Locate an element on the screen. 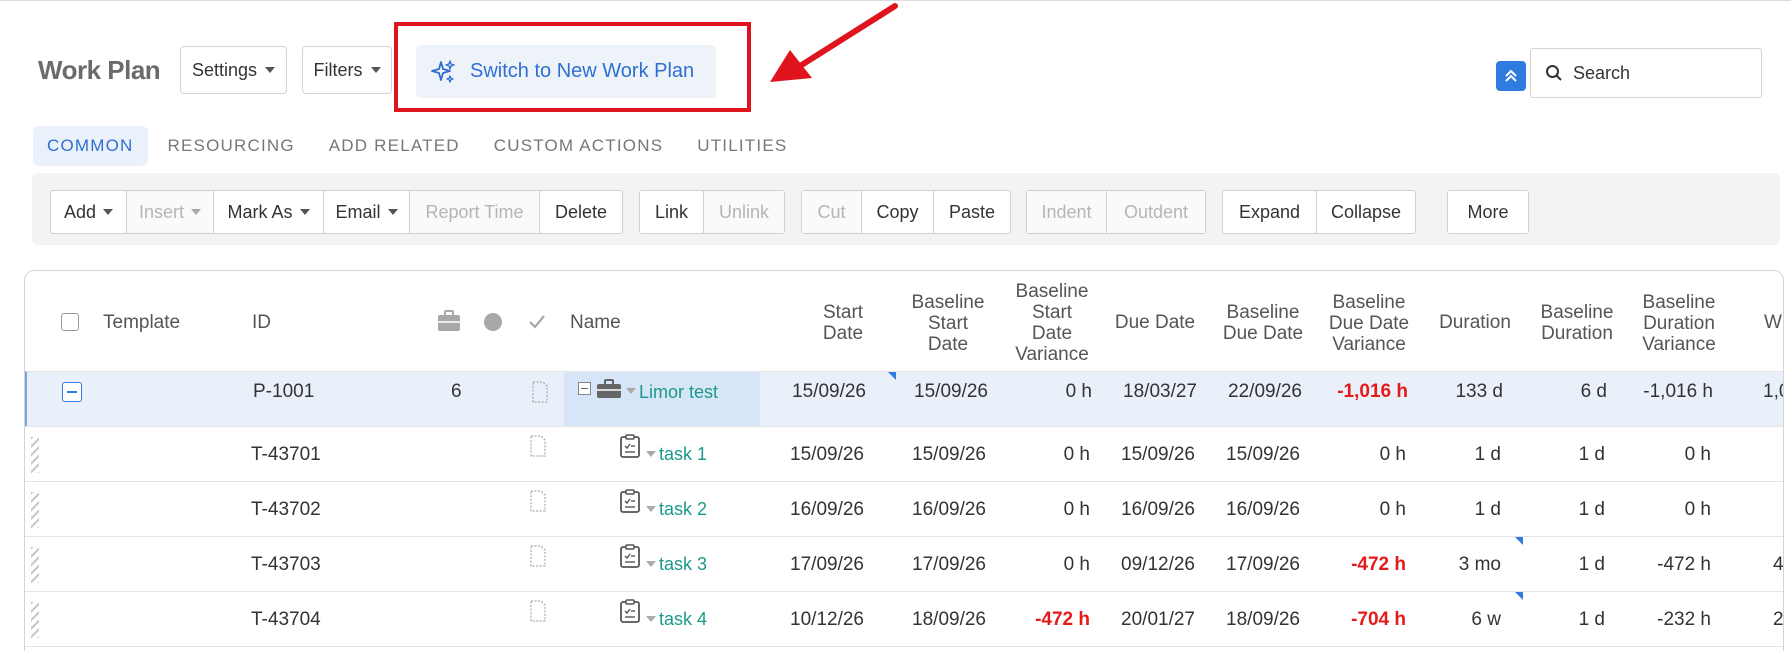 The width and height of the screenshot is (1791, 651). filters-button: Filters is located at coordinates (347, 70).